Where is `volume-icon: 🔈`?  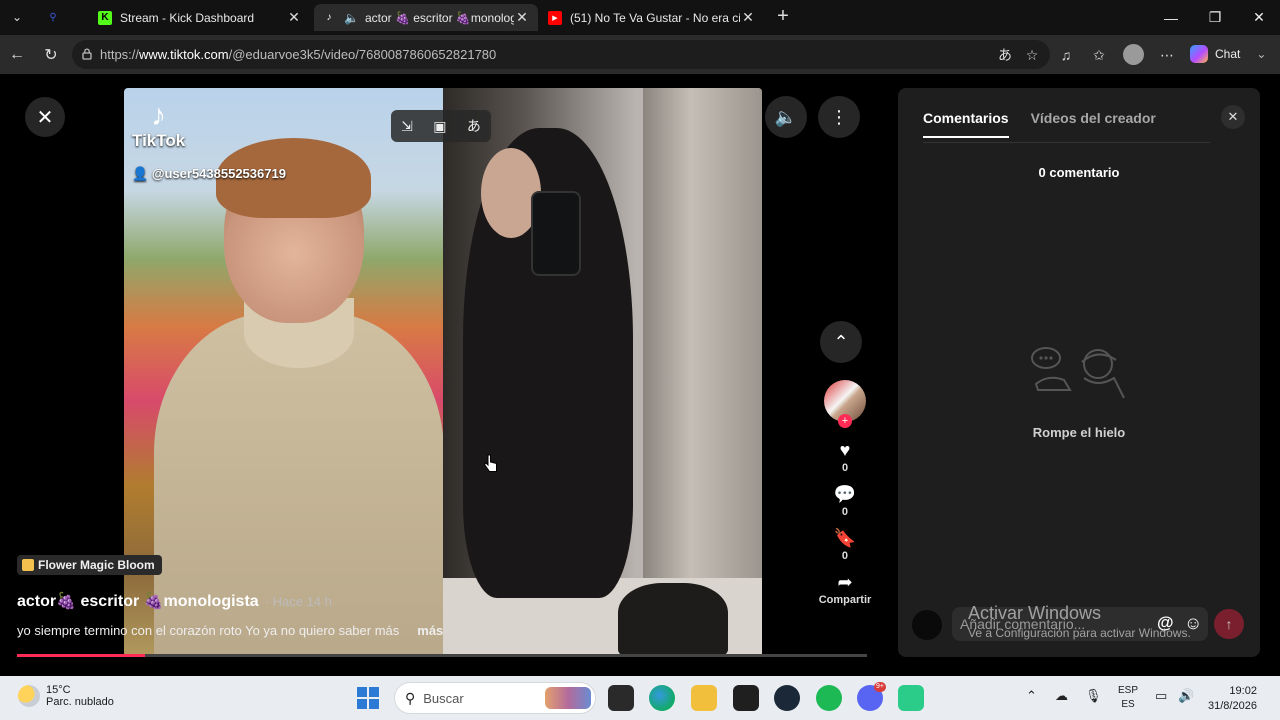 volume-icon: 🔈 is located at coordinates (786, 116).